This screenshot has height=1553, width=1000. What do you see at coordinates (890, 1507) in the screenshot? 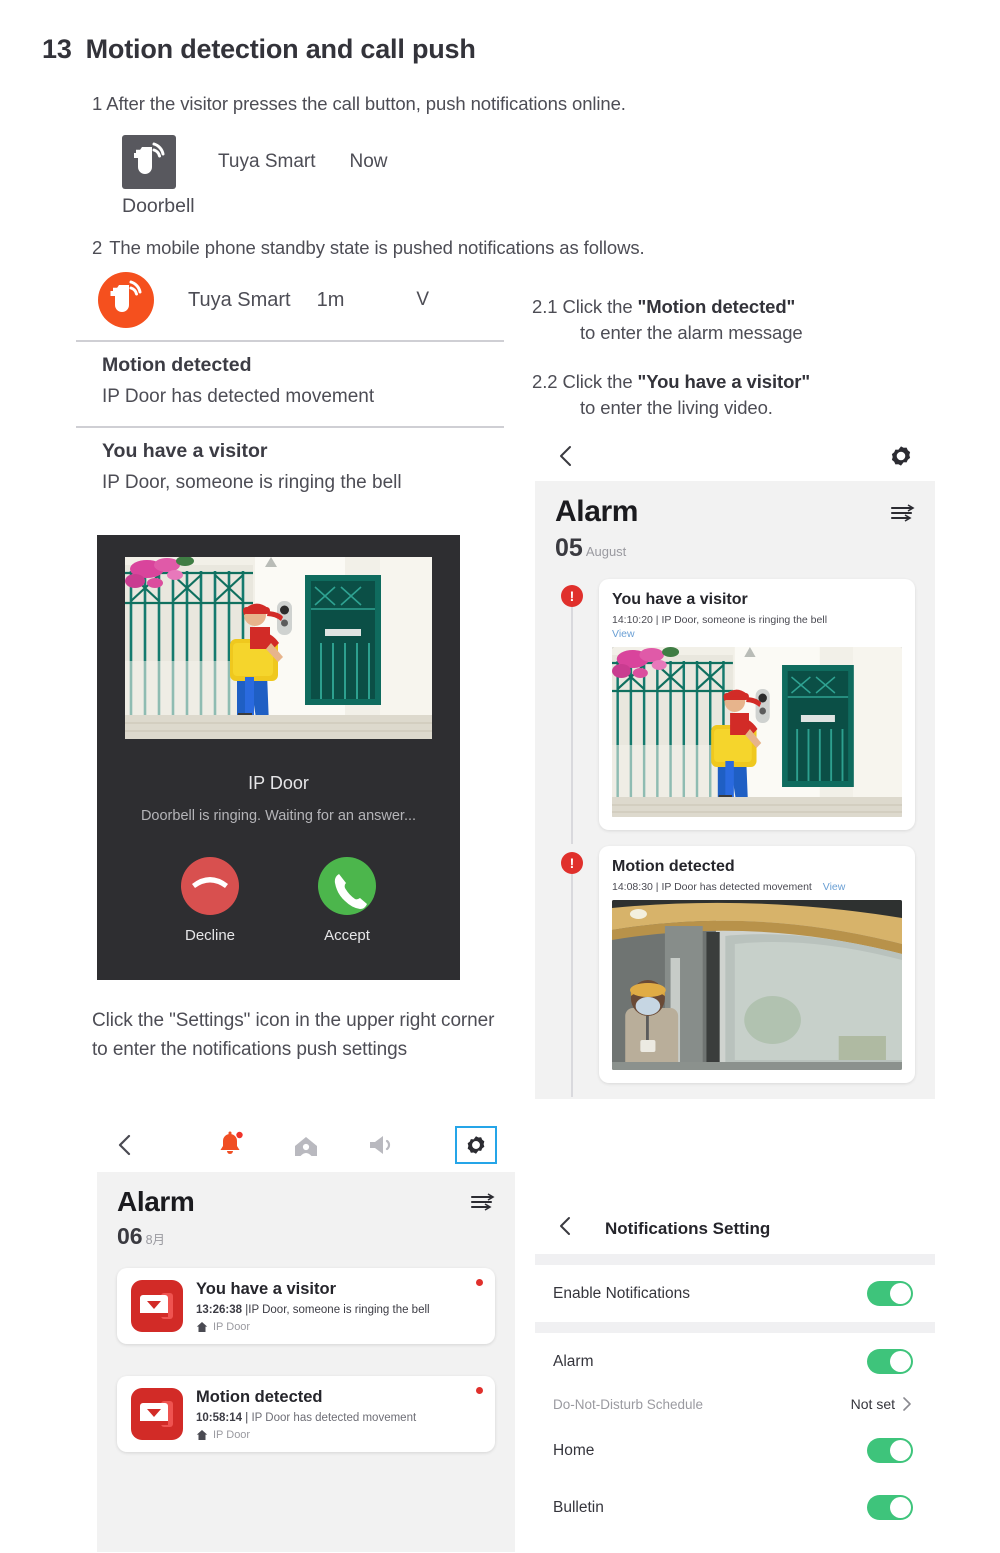
I see `bulletin-toggle` at bounding box center [890, 1507].